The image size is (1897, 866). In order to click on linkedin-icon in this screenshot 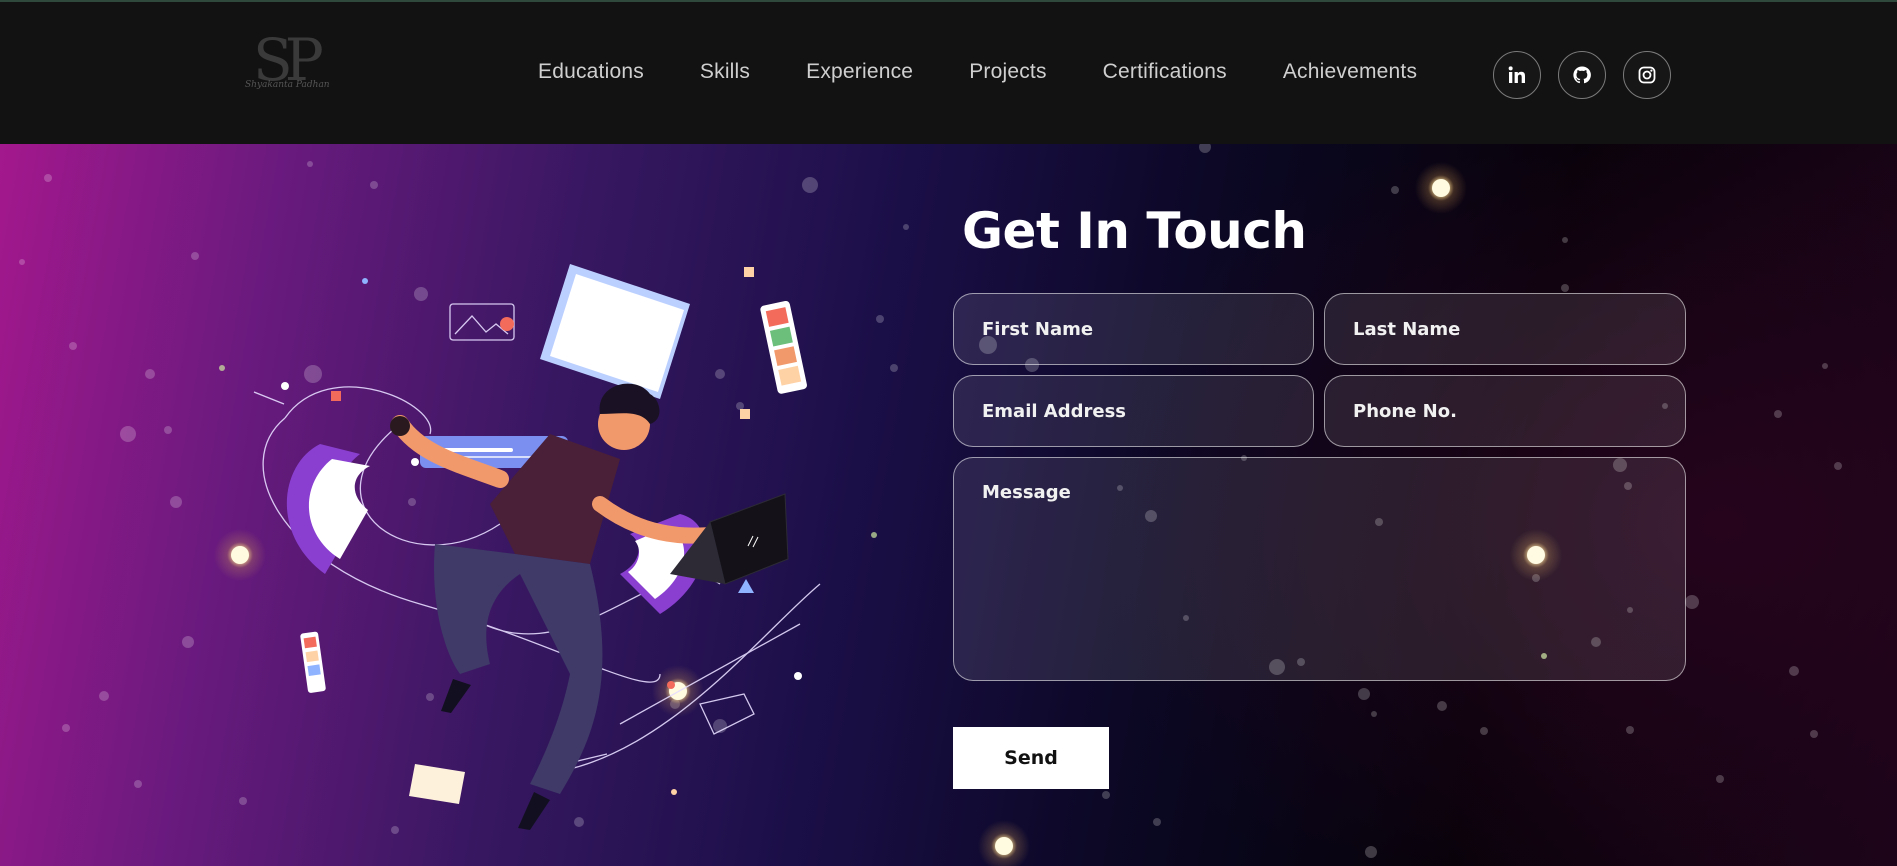, I will do `click(1516, 74)`.